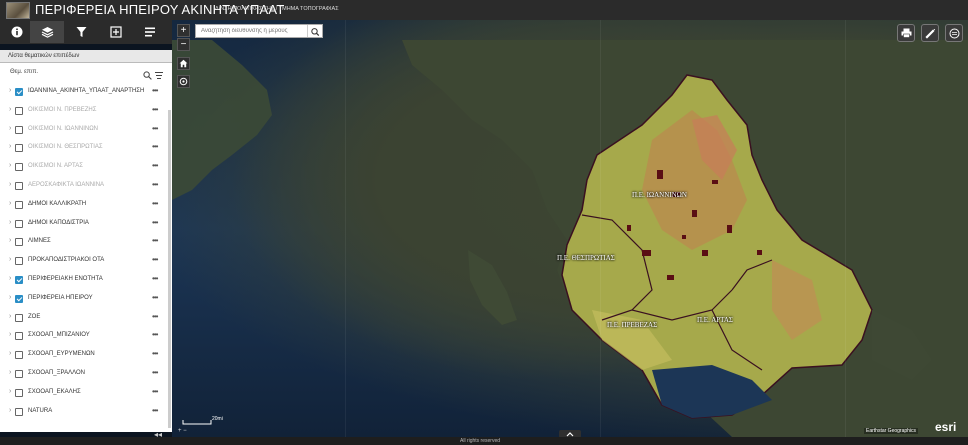 This screenshot has height=445, width=968. Describe the element at coordinates (86, 205) in the screenshot. I see `layer-row: › ΔΗΜΟΙ ΚΑΛΛΙΚΡΑΤΗ •••` at that location.